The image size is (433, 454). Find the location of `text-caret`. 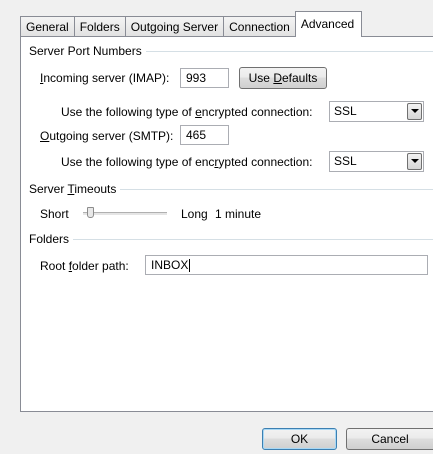

text-caret is located at coordinates (190, 266).